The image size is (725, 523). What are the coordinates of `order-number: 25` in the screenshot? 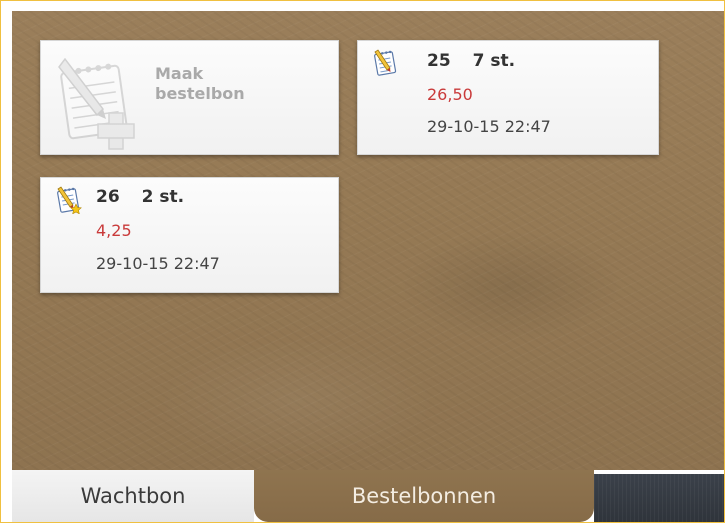 It's located at (439, 61).